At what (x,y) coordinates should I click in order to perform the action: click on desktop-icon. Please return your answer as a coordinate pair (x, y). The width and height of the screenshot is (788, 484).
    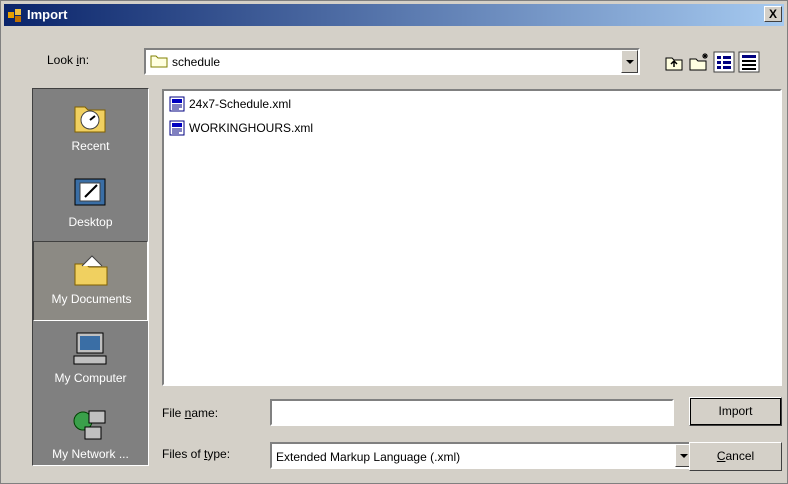
    Looking at the image, I should click on (90, 192).